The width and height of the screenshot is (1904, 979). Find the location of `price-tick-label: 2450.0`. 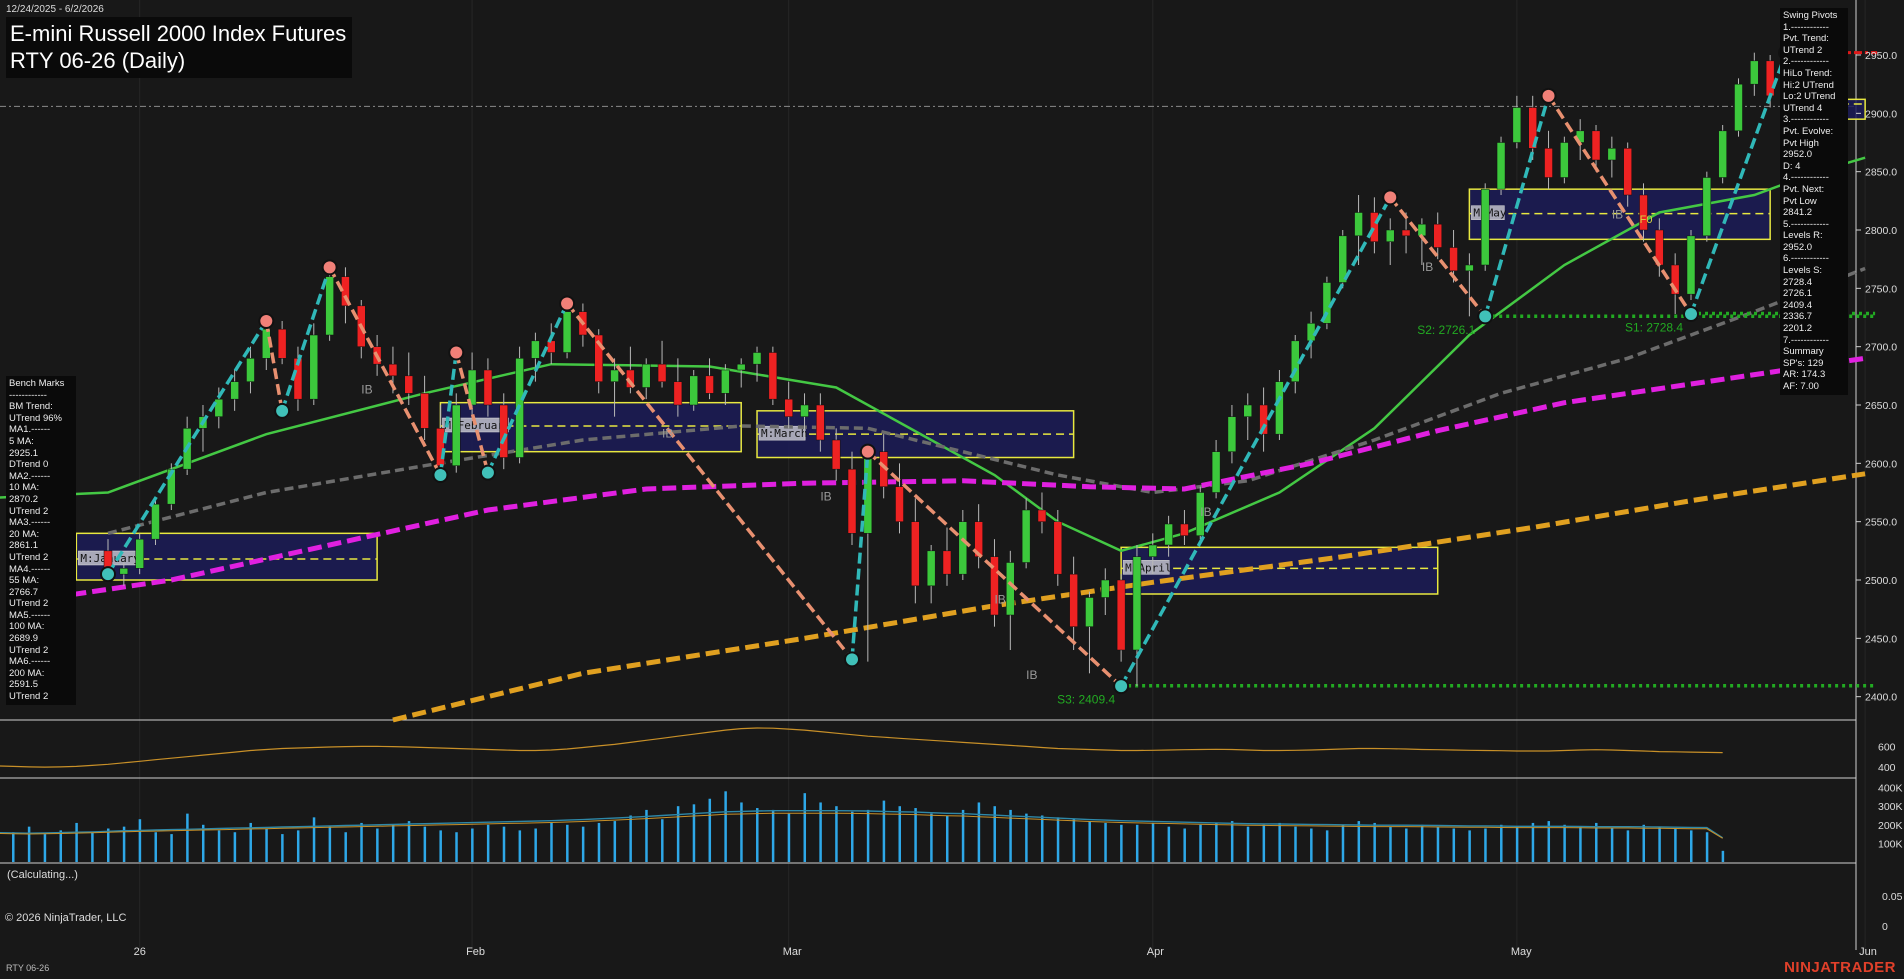

price-tick-label: 2450.0 is located at coordinates (1881, 639).